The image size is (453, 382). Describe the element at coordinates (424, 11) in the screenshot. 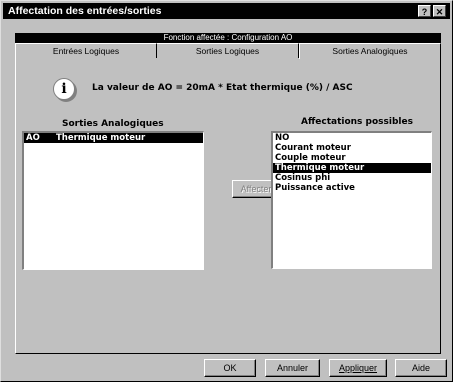

I see `help-title-button: ?` at that location.